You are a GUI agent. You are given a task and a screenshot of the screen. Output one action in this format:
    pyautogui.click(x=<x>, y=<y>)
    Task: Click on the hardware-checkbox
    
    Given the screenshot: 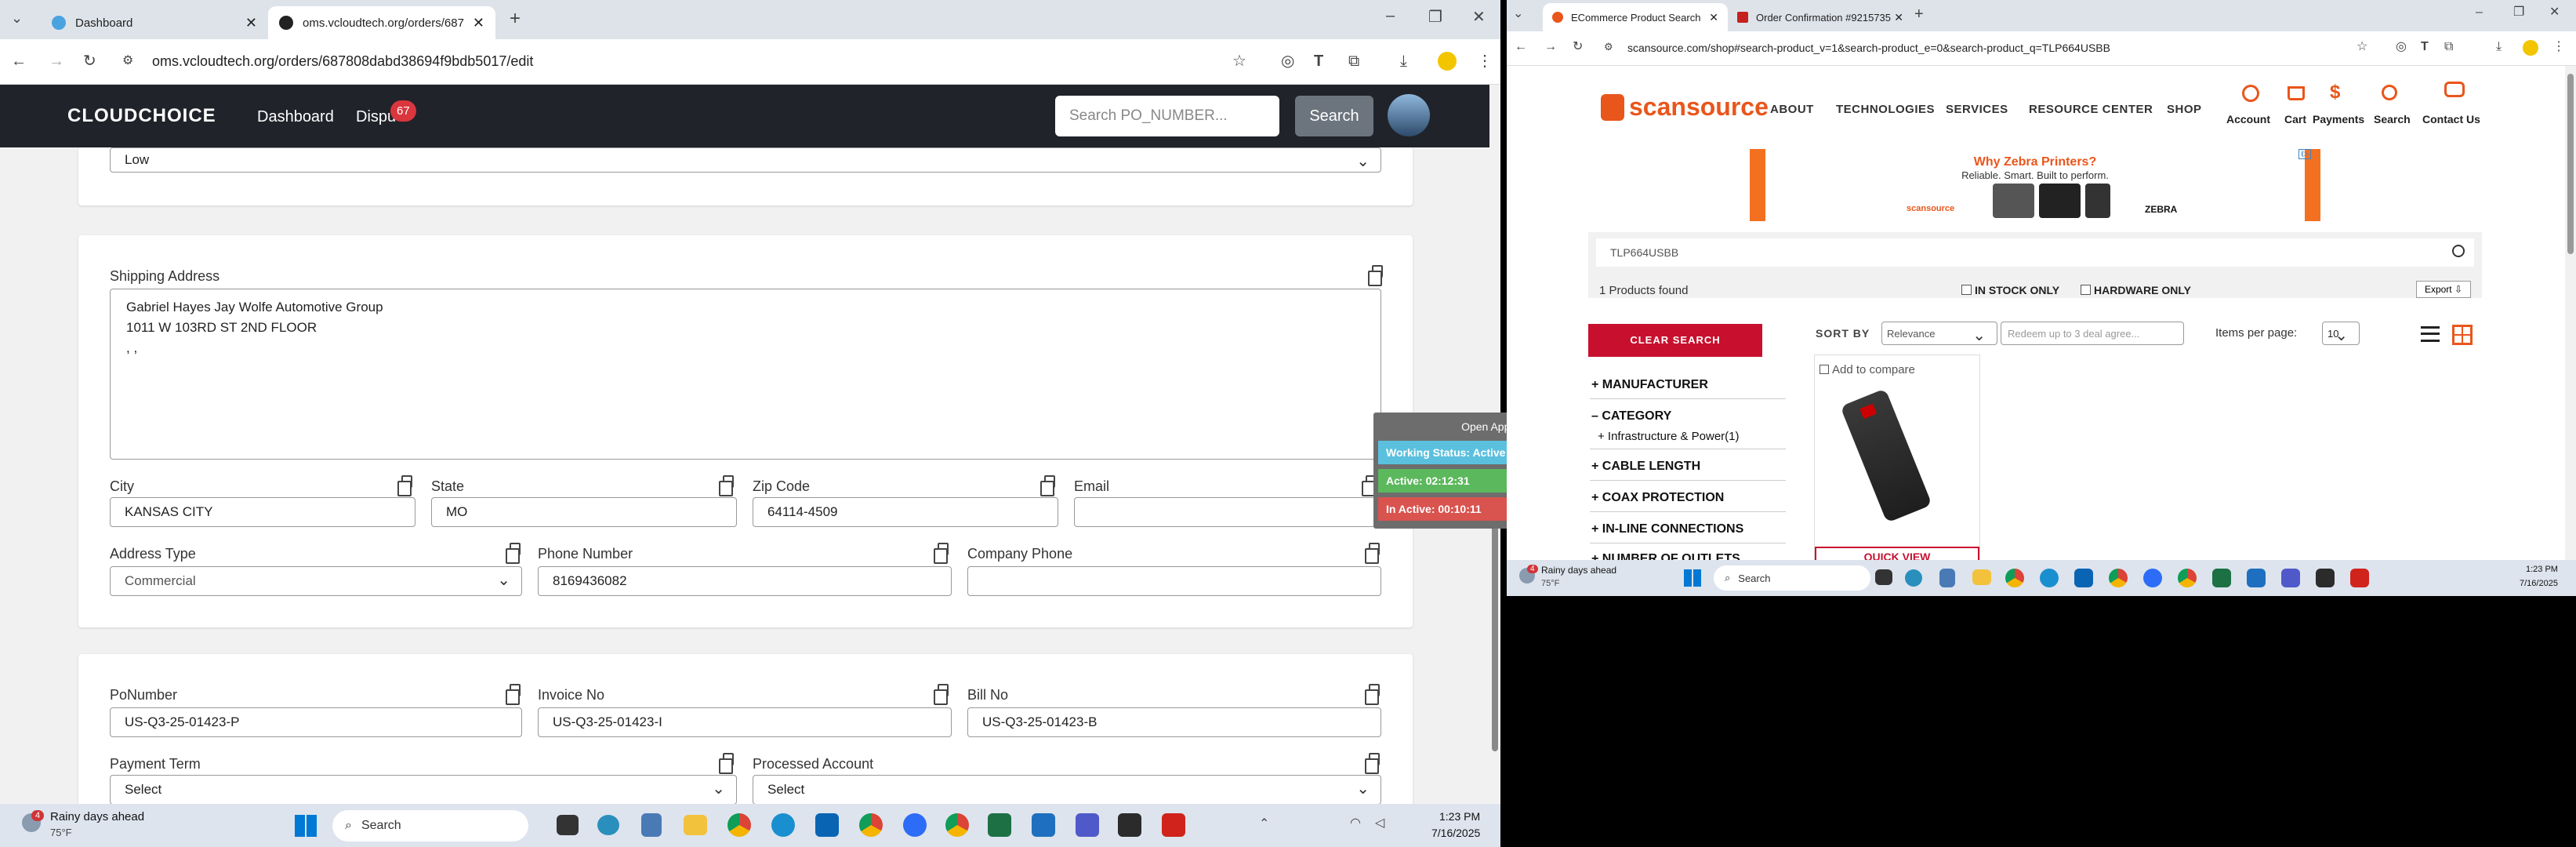 What is the action you would take?
    pyautogui.click(x=2086, y=290)
    